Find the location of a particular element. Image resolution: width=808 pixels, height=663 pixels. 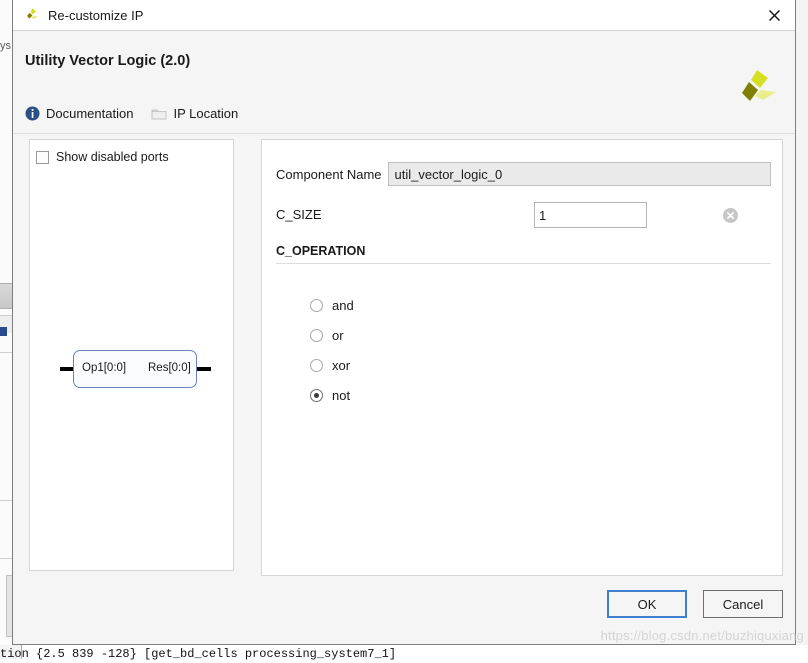

radio-option-not: not is located at coordinates (540, 395).